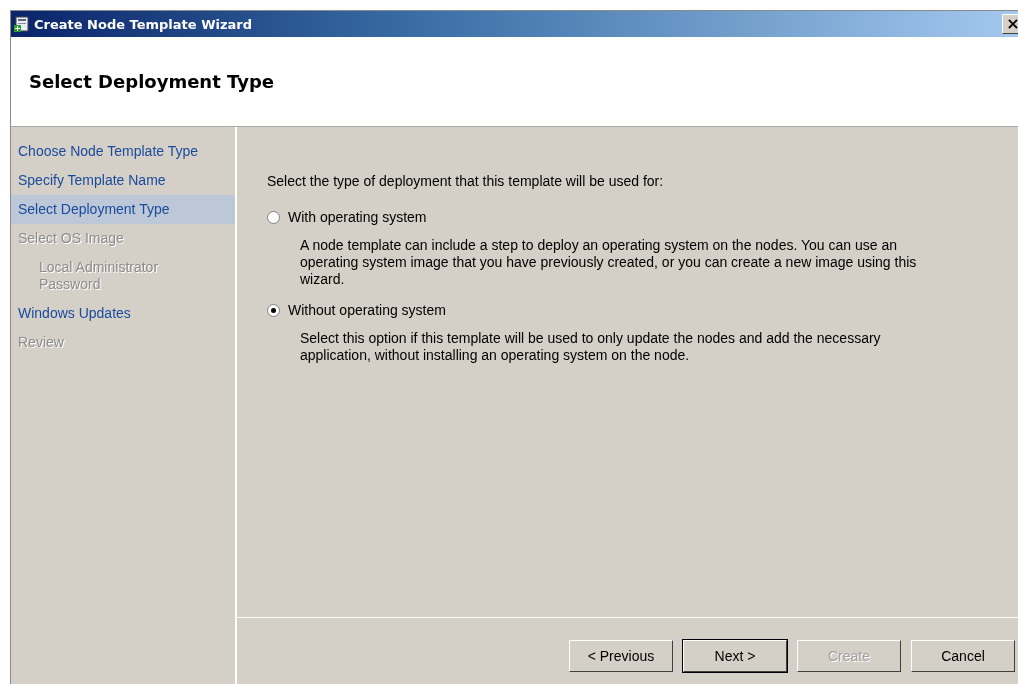  What do you see at coordinates (123, 180) in the screenshot?
I see `step-link: Specify Template Name` at bounding box center [123, 180].